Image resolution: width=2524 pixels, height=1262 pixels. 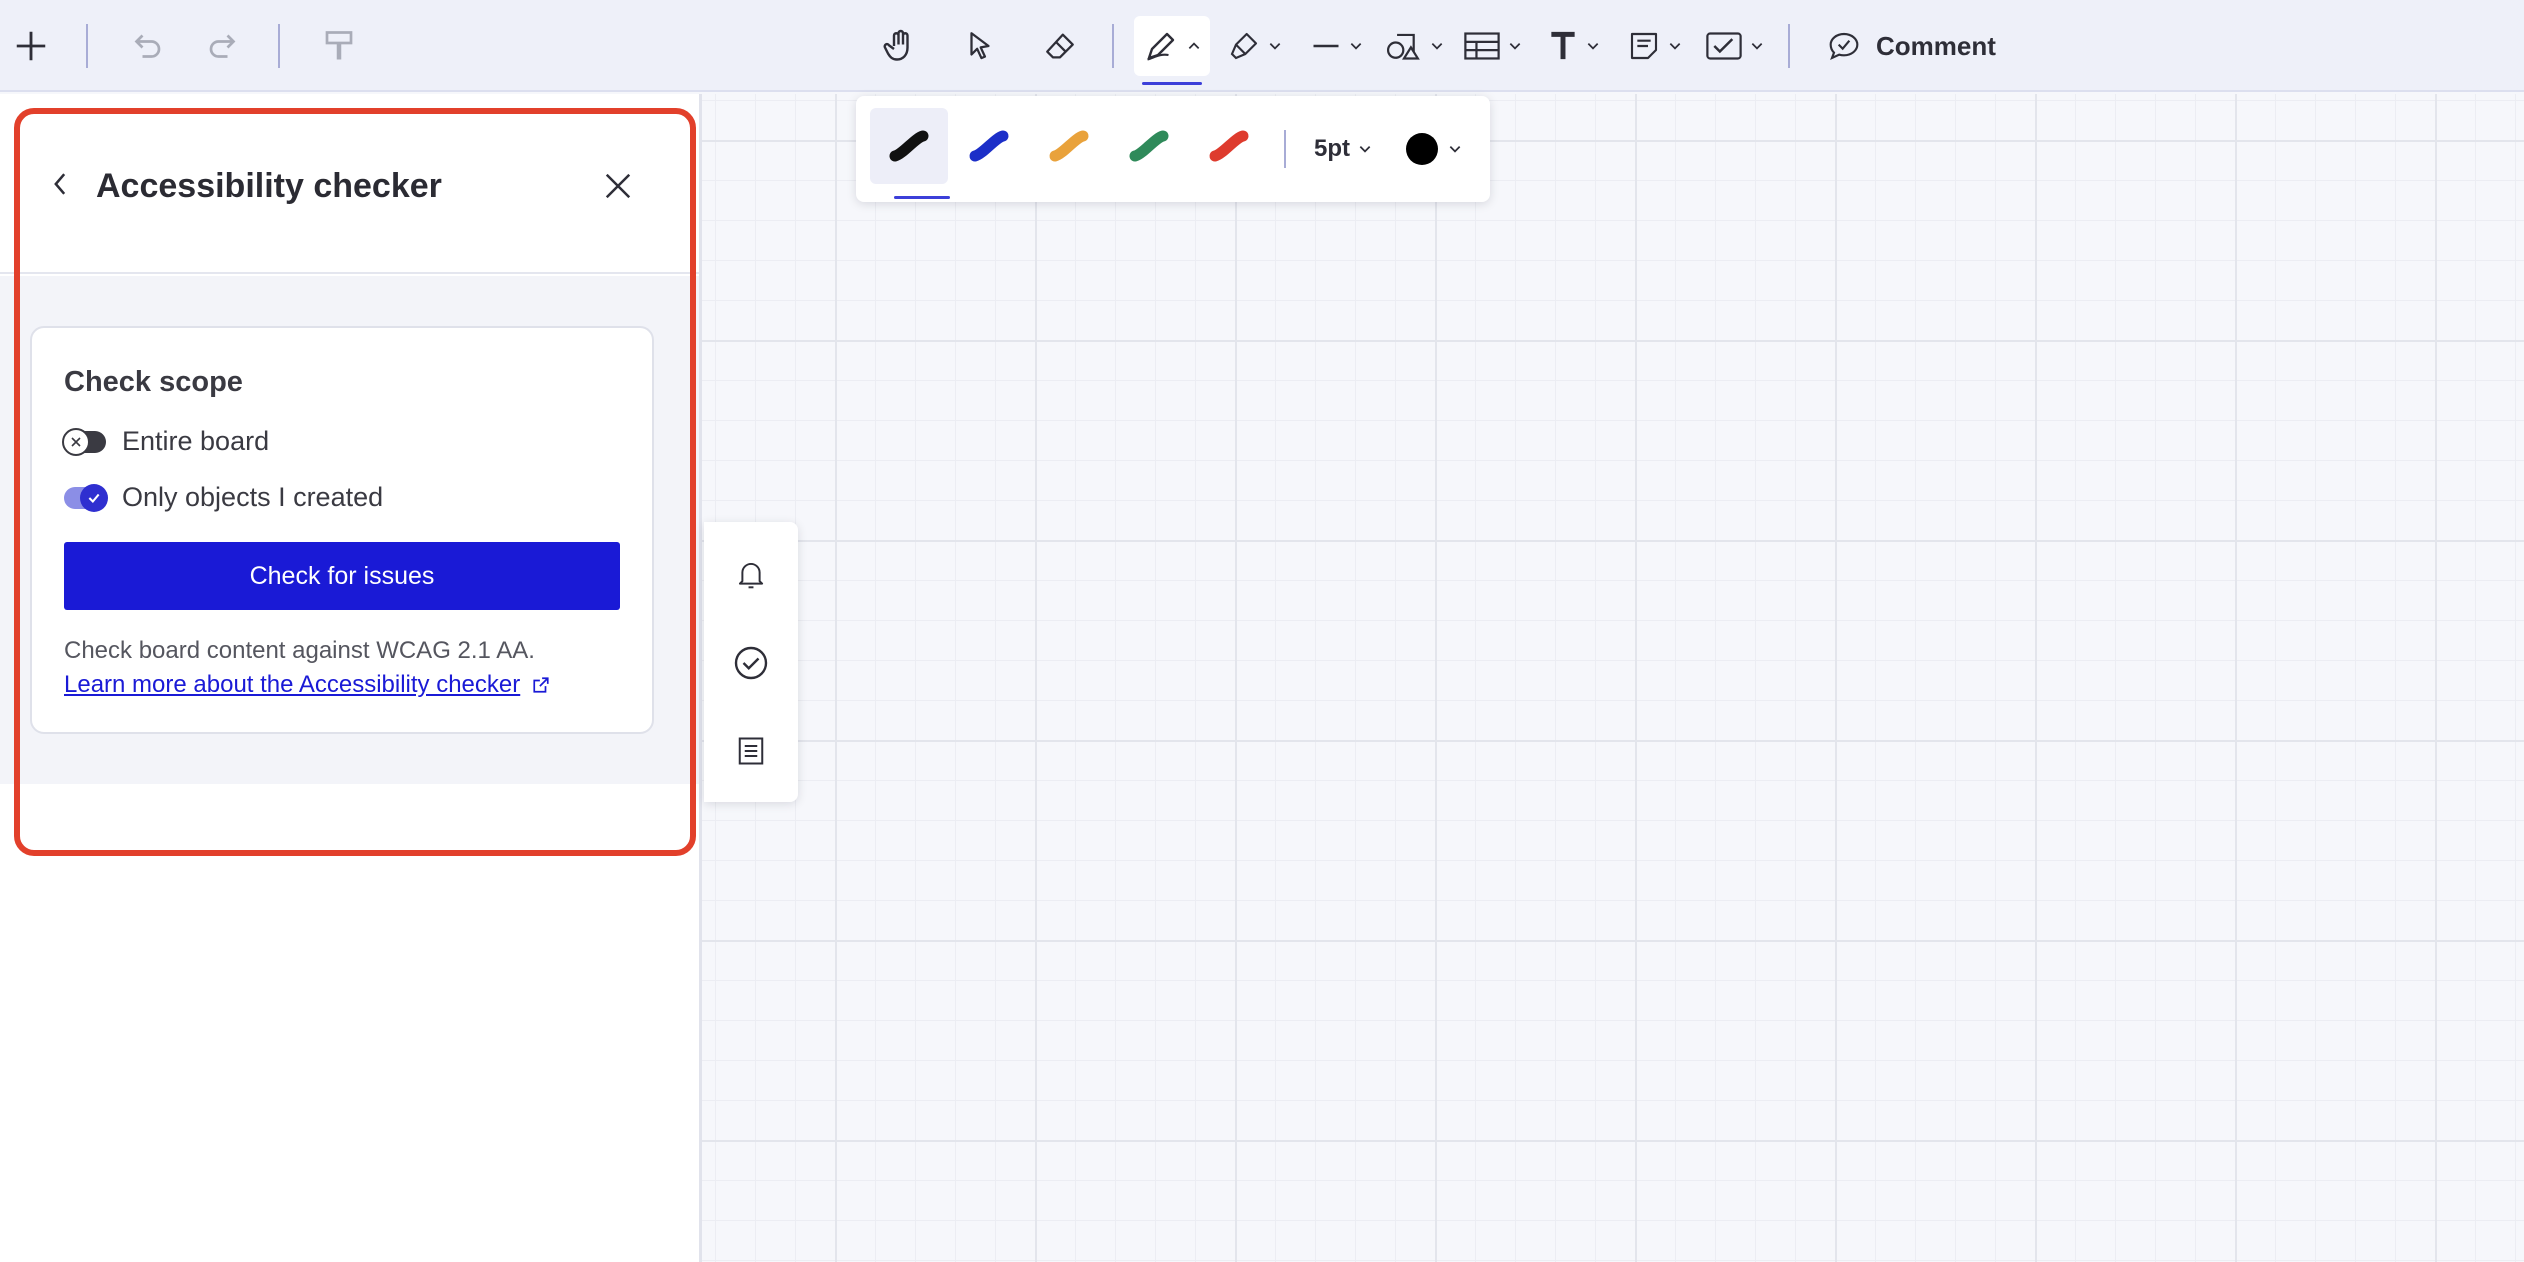 I want to click on sticky-note-icon, so click(x=1644, y=46).